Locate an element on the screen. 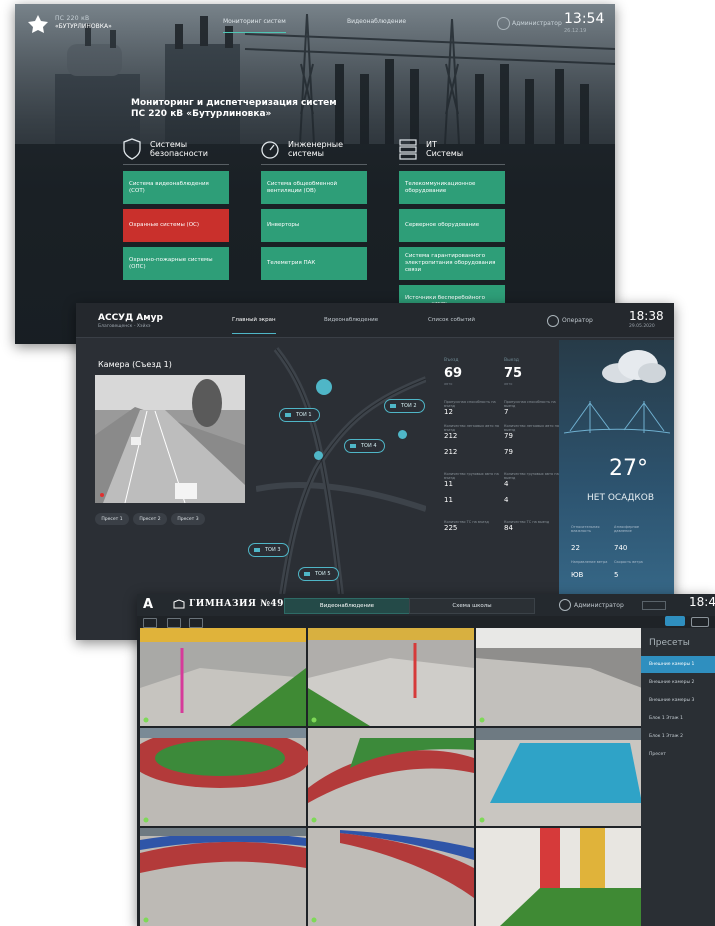 The width and height of the screenshot is (715, 926). clock-time: 18:38 is located at coordinates (646, 316).